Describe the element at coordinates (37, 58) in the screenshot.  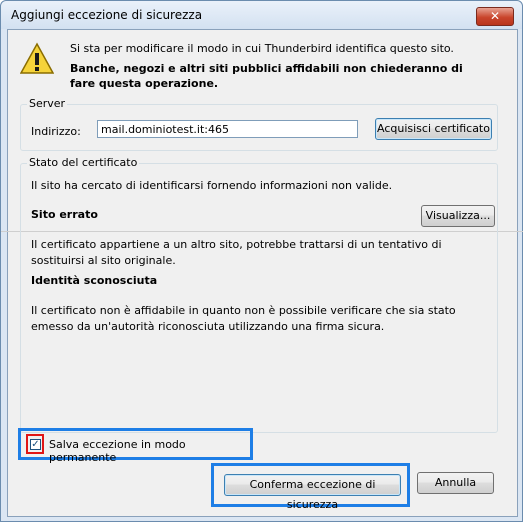
I see `warning-icon` at that location.